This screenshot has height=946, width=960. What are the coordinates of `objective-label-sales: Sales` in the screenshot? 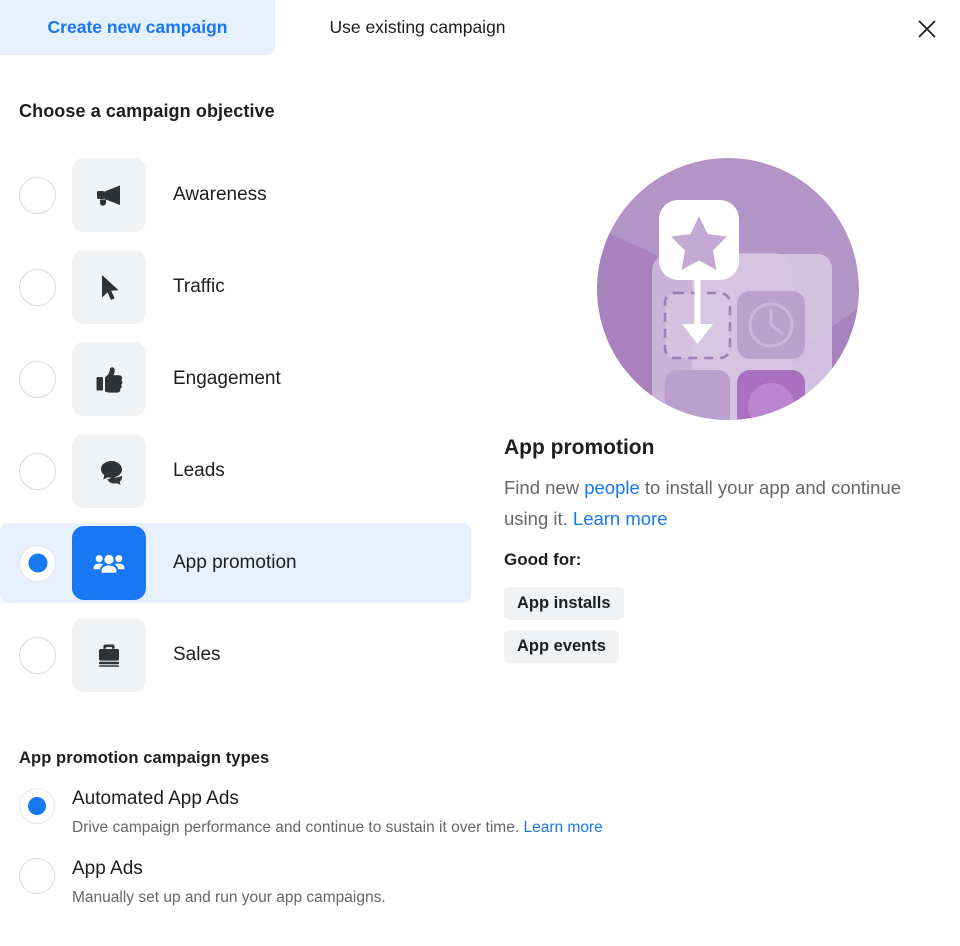 It's located at (197, 654).